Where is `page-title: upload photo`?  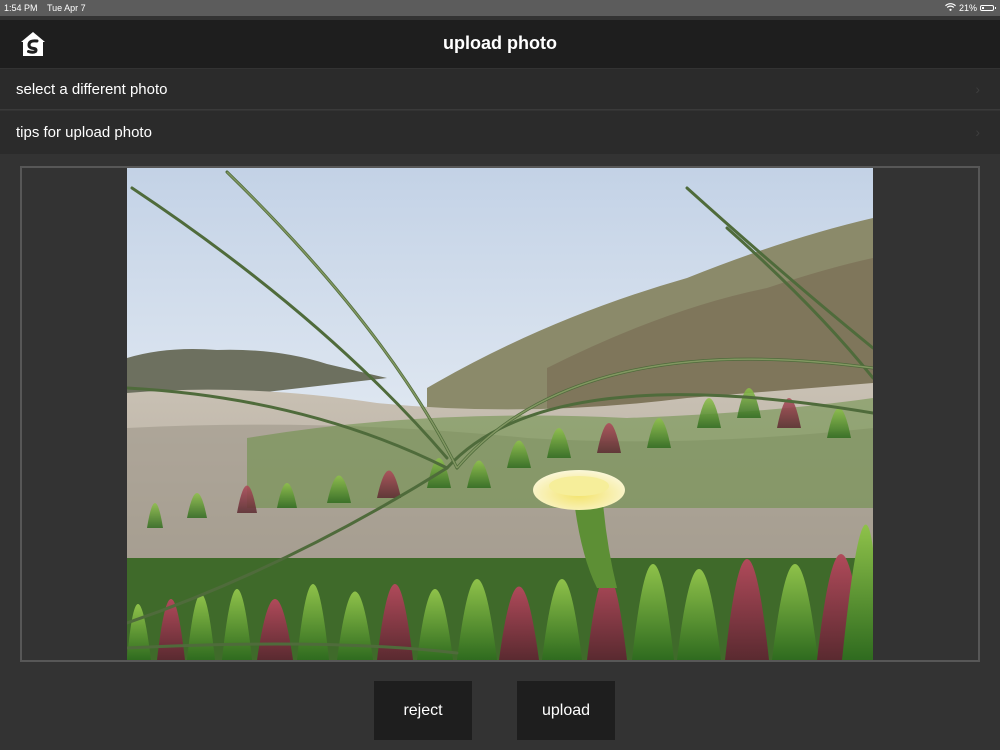
page-title: upload photo is located at coordinates (500, 43).